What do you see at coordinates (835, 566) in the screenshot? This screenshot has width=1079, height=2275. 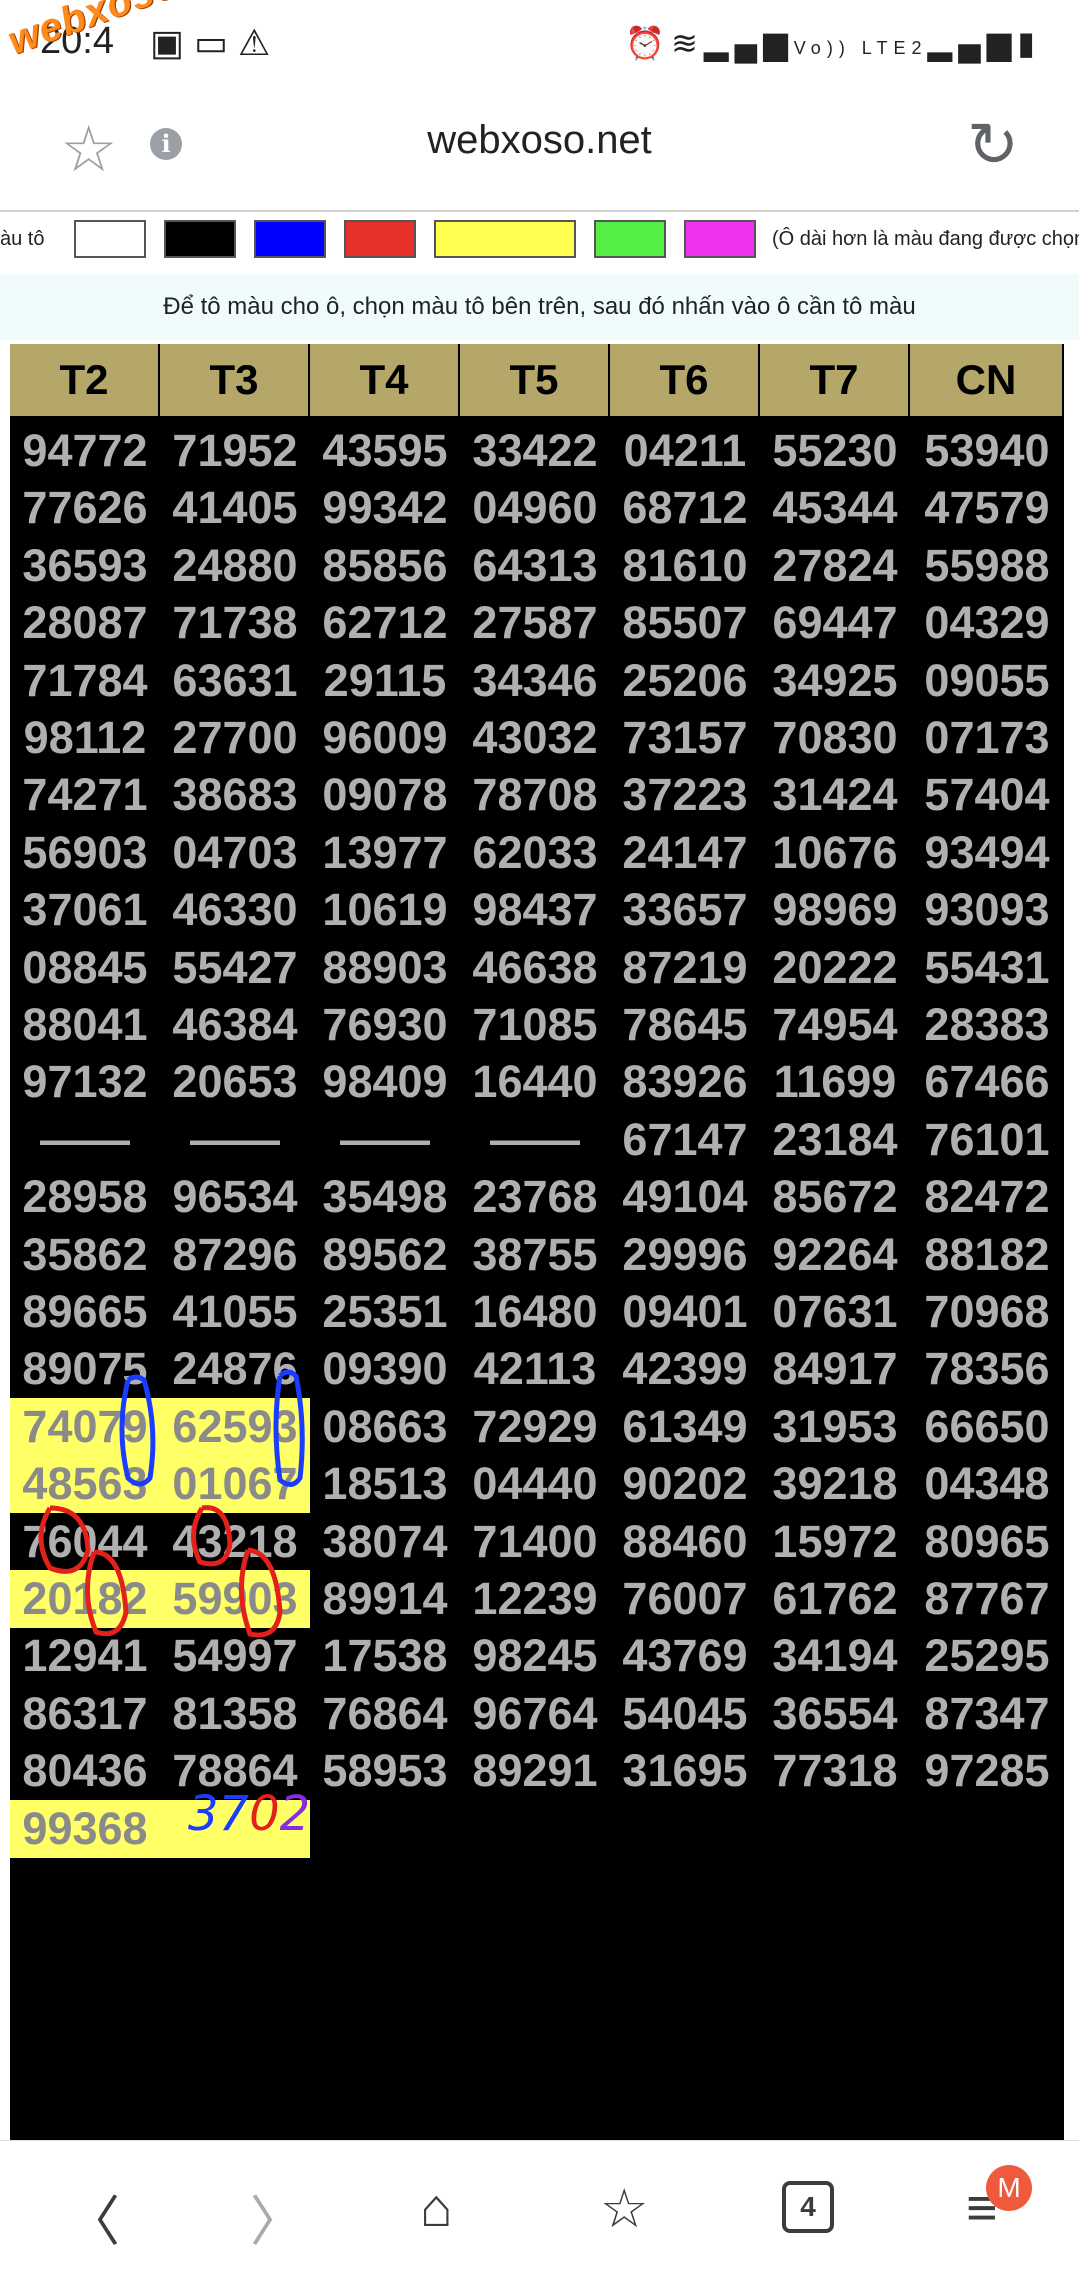 I see `number-cell: 27824` at bounding box center [835, 566].